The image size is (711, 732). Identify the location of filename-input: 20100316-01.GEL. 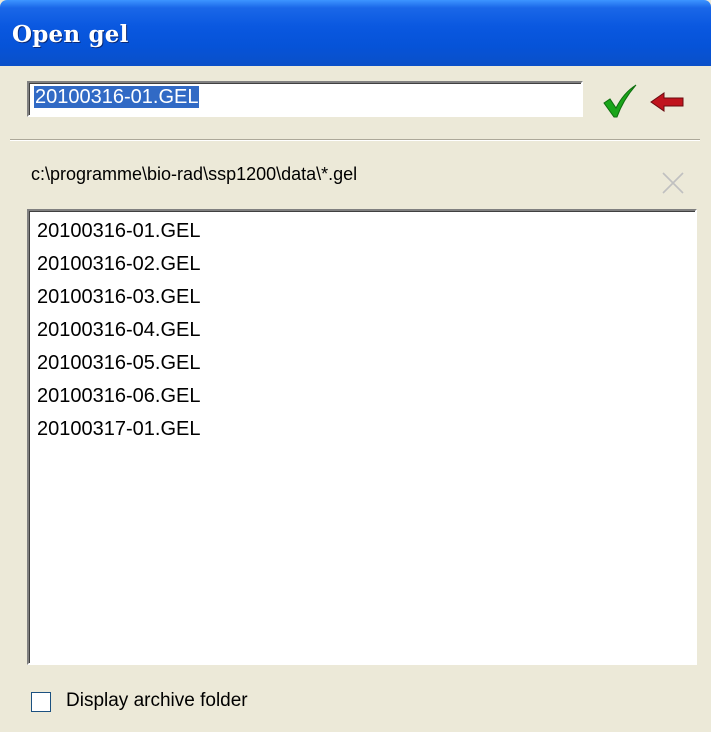
(305, 99).